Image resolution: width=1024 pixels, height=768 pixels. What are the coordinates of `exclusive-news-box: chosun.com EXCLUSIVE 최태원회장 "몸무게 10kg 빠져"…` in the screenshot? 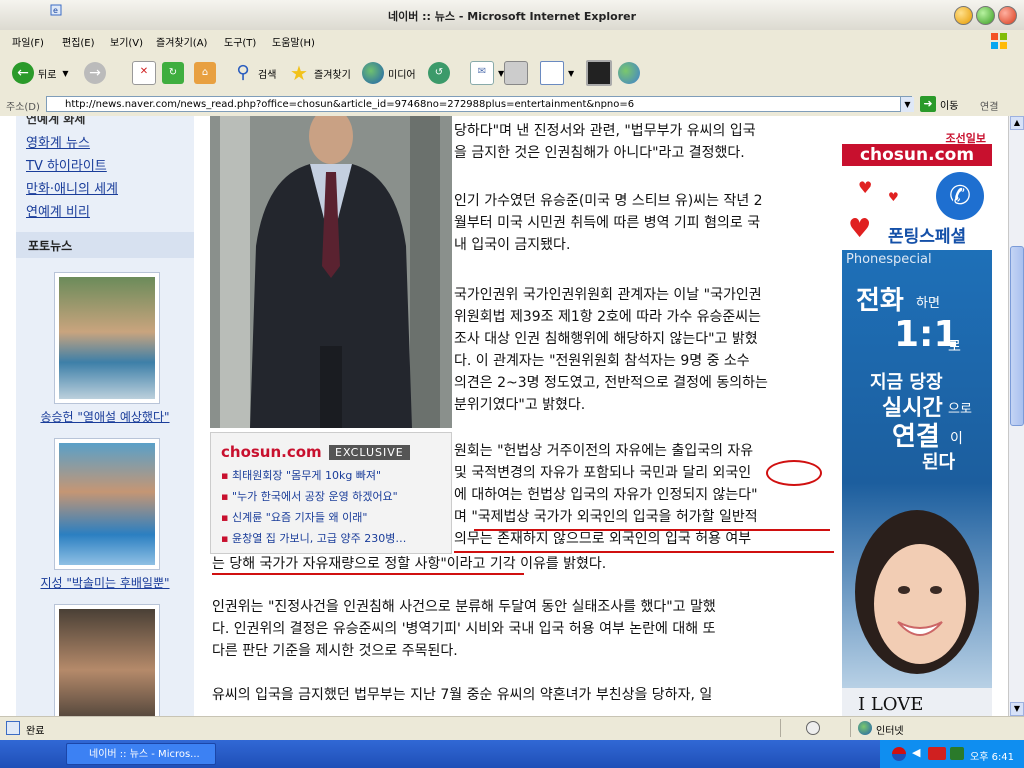 It's located at (331, 493).